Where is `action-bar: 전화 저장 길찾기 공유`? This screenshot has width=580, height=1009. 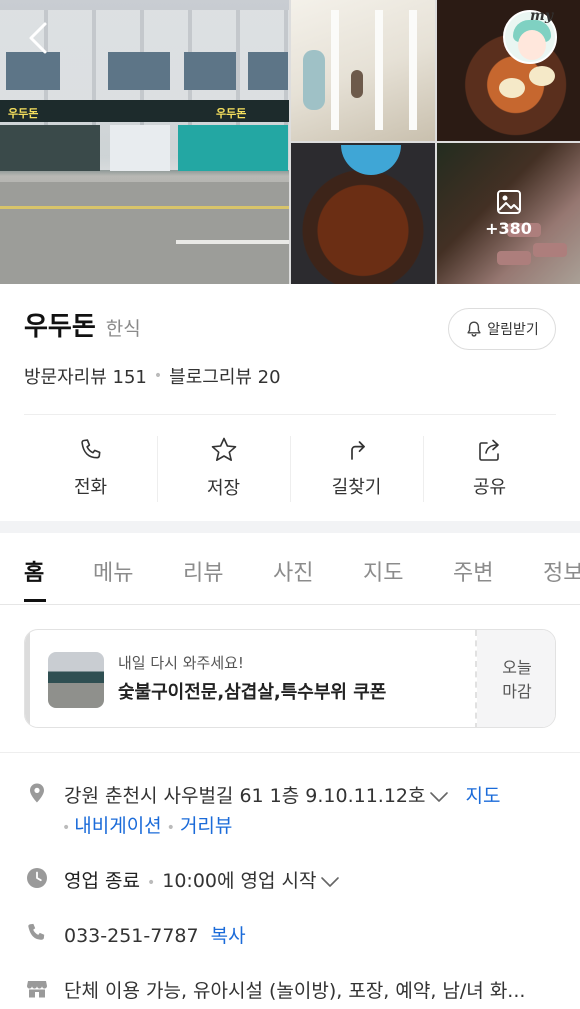 action-bar: 전화 저장 길찾기 공유 is located at coordinates (290, 468).